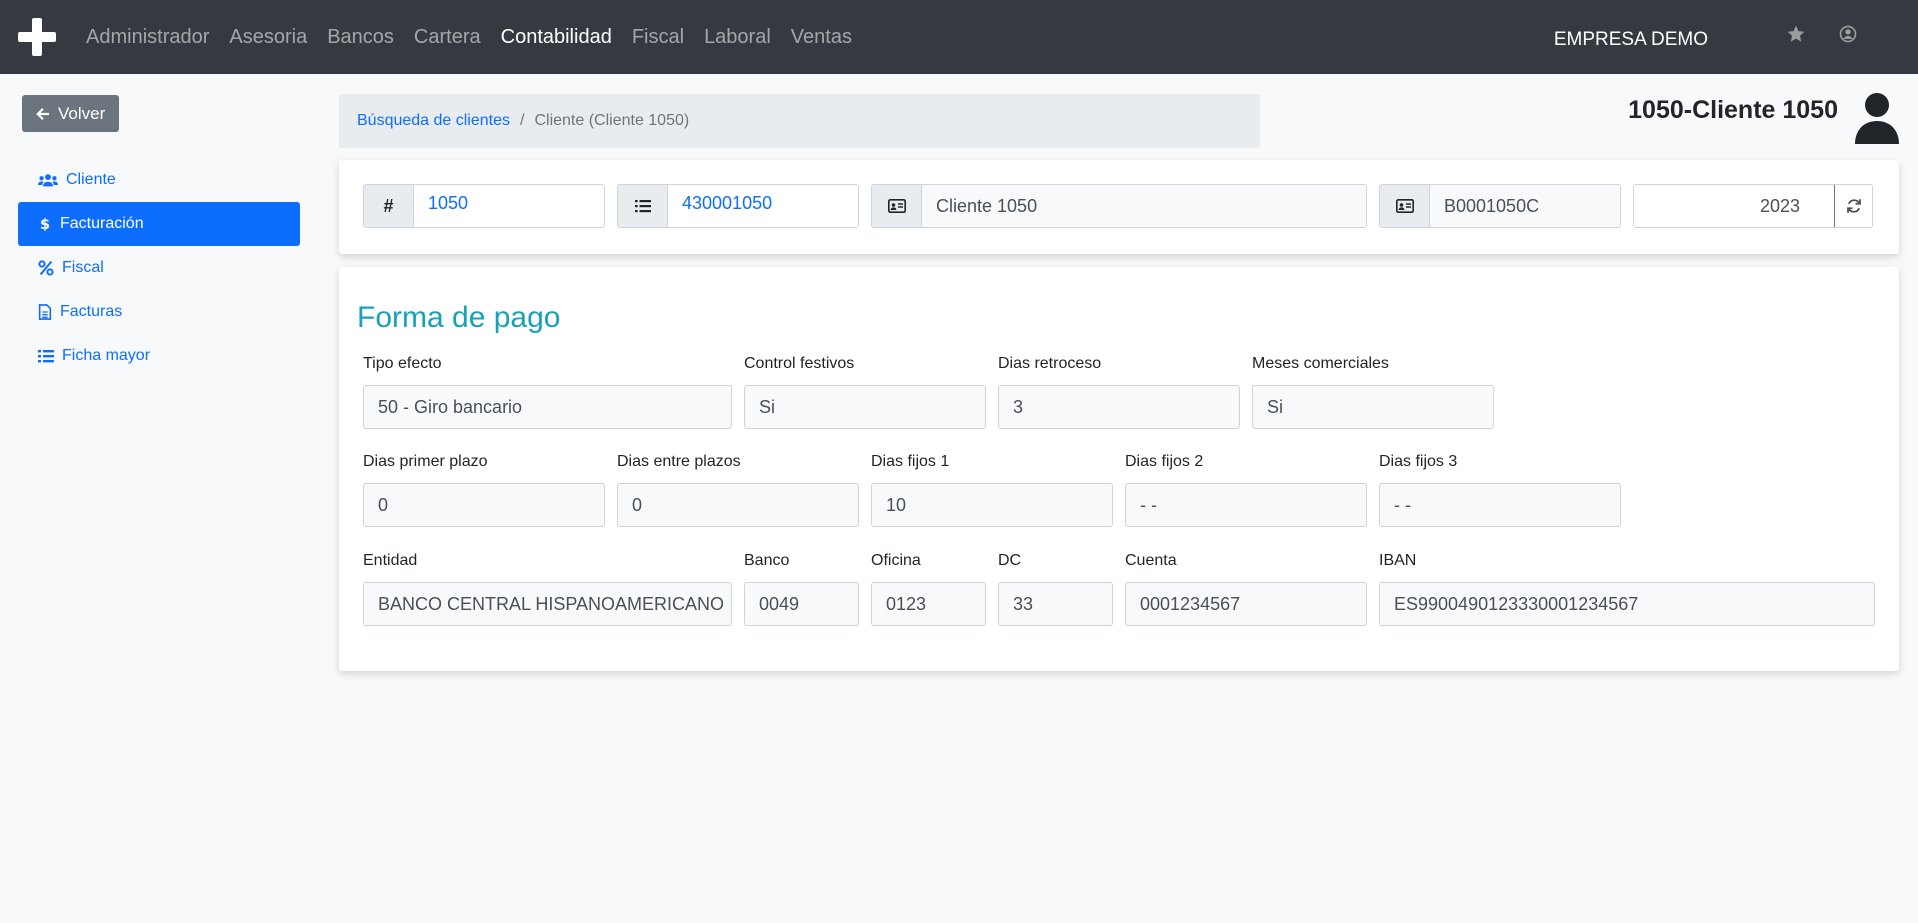  Describe the element at coordinates (1525, 206) in the screenshot. I see `client-nif-field: B0001050C` at that location.